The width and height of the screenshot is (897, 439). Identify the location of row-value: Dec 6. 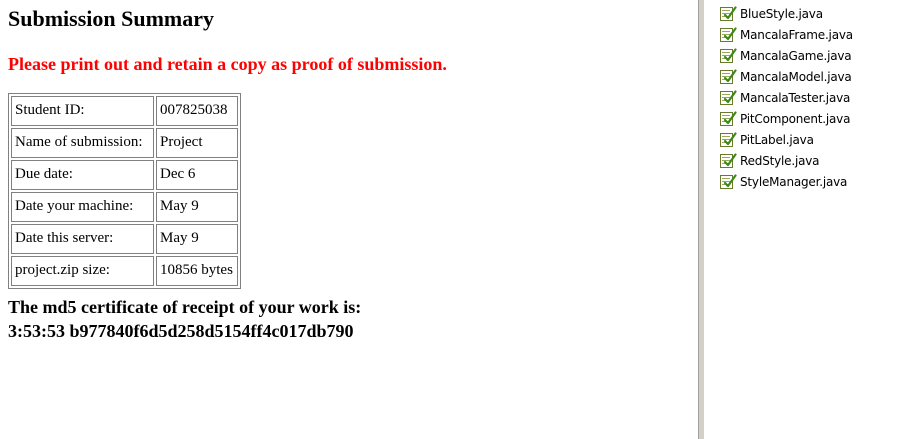
(197, 175).